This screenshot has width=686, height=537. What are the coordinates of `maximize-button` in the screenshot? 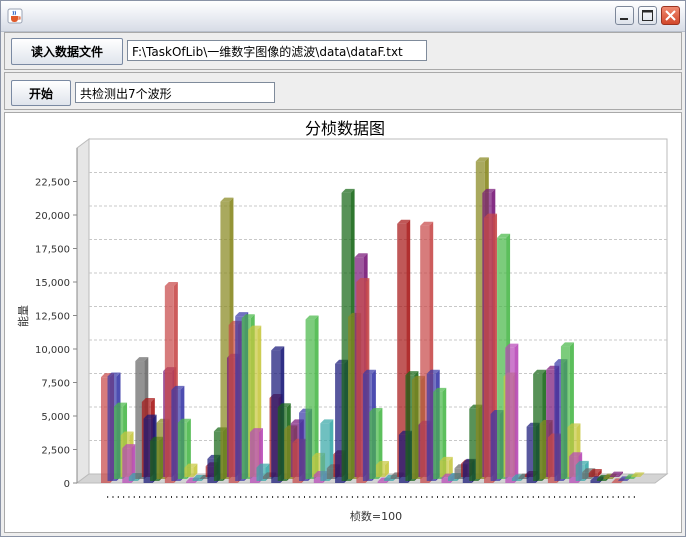 It's located at (647, 15).